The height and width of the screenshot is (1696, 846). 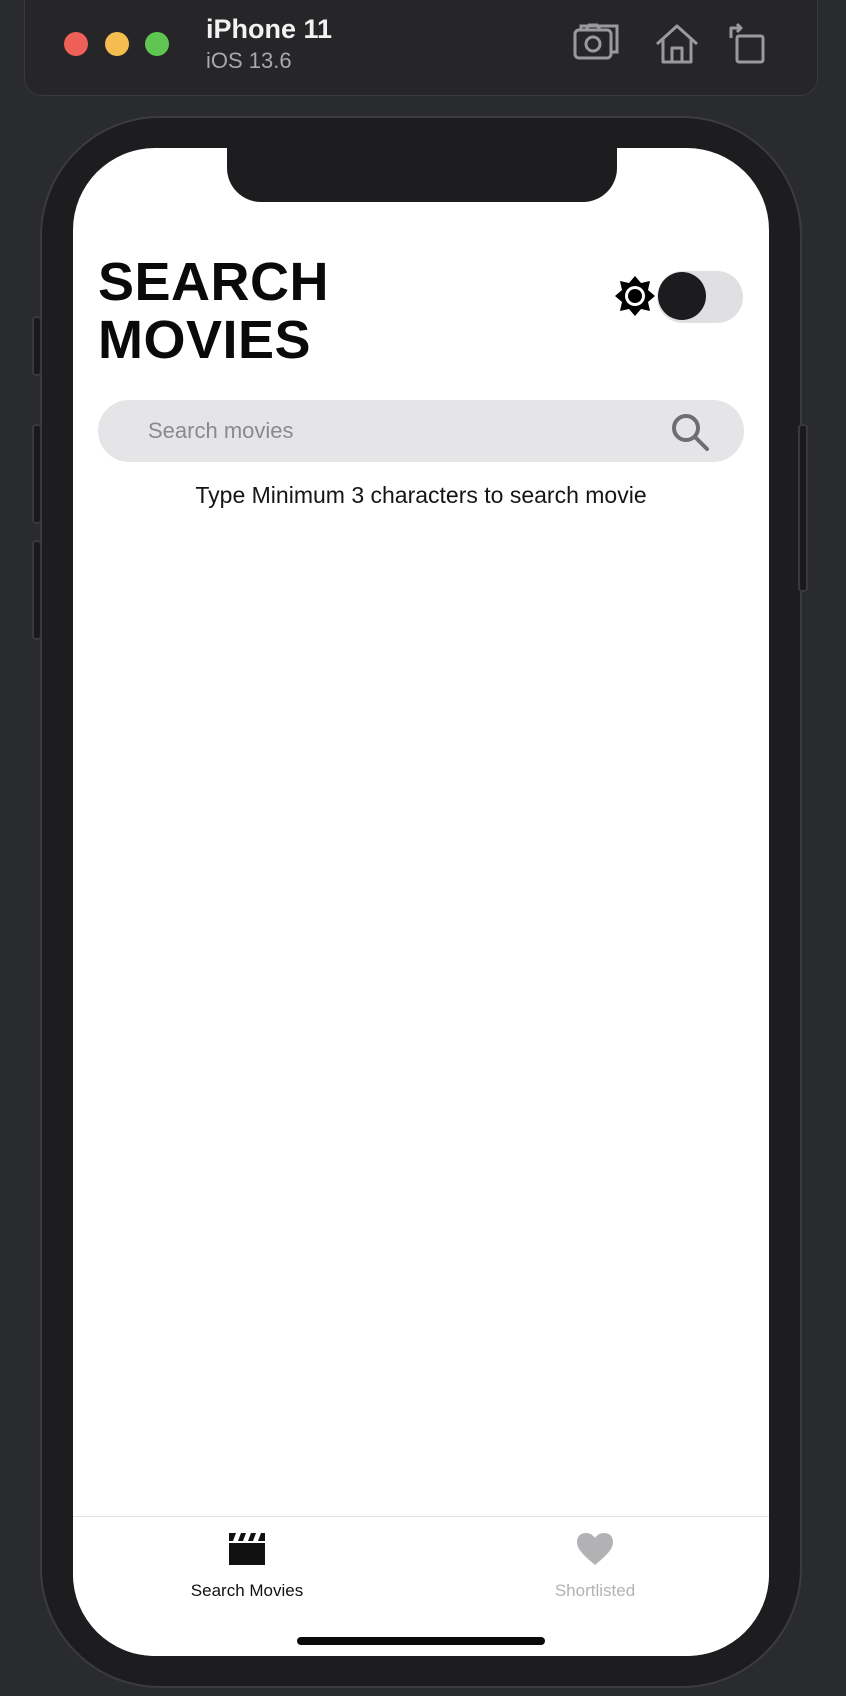 I want to click on home-indicator, so click(x=421, y=1641).